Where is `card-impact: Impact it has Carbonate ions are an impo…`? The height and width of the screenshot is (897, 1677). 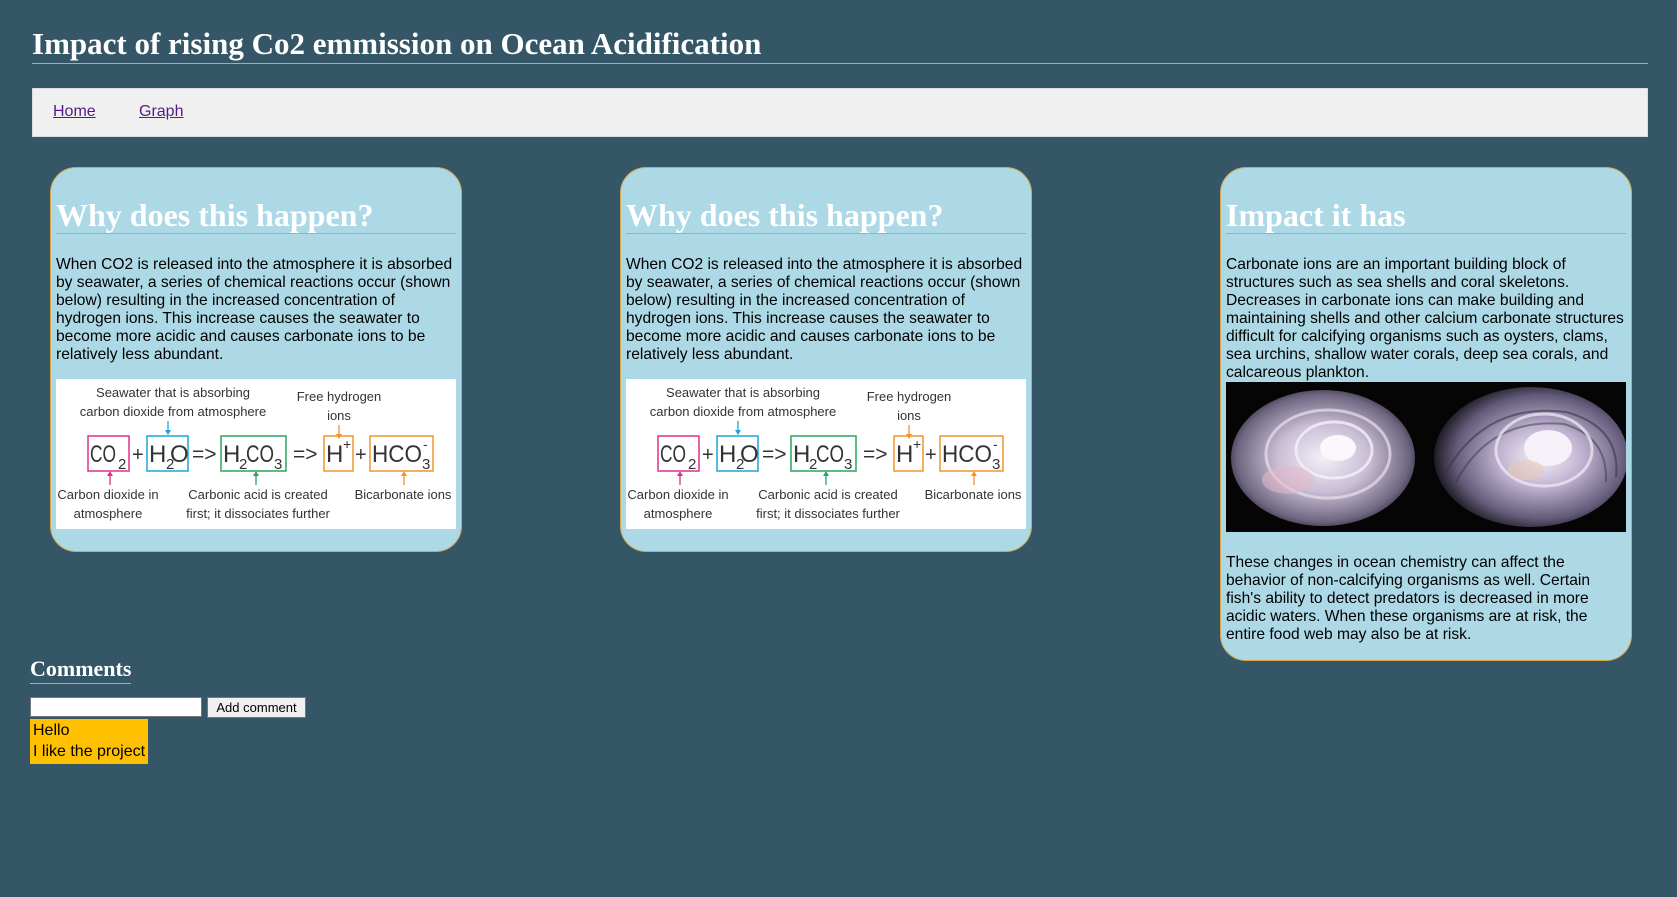
card-impact: Impact it has Carbonate ions are an impo… is located at coordinates (1426, 414).